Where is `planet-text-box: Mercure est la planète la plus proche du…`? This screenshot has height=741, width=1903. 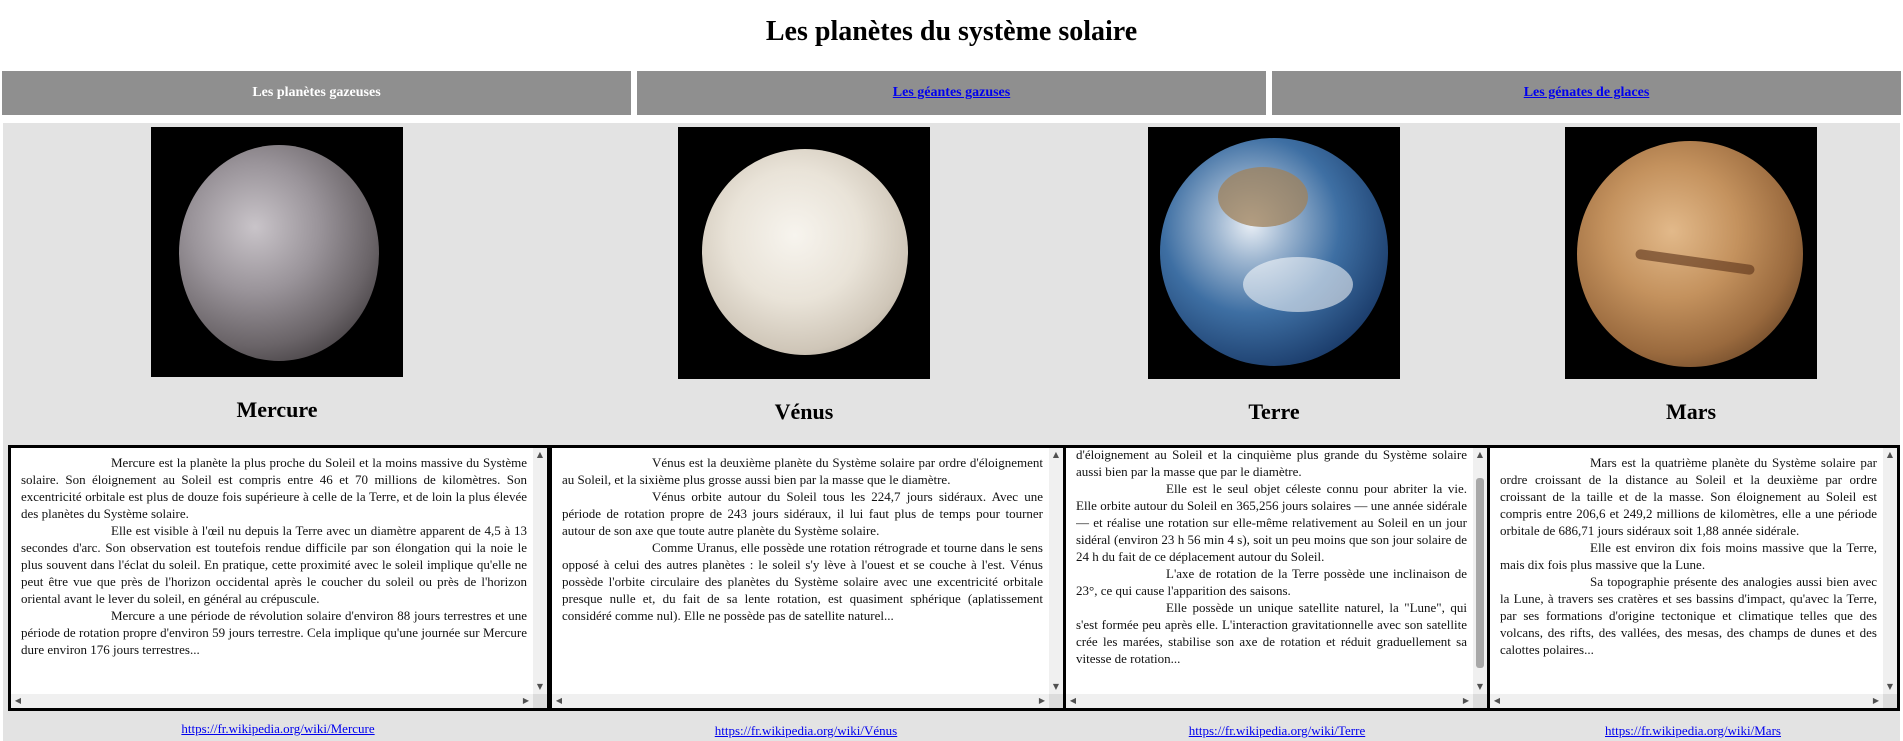 planet-text-box: Mercure est la planète la plus proche du… is located at coordinates (279, 578).